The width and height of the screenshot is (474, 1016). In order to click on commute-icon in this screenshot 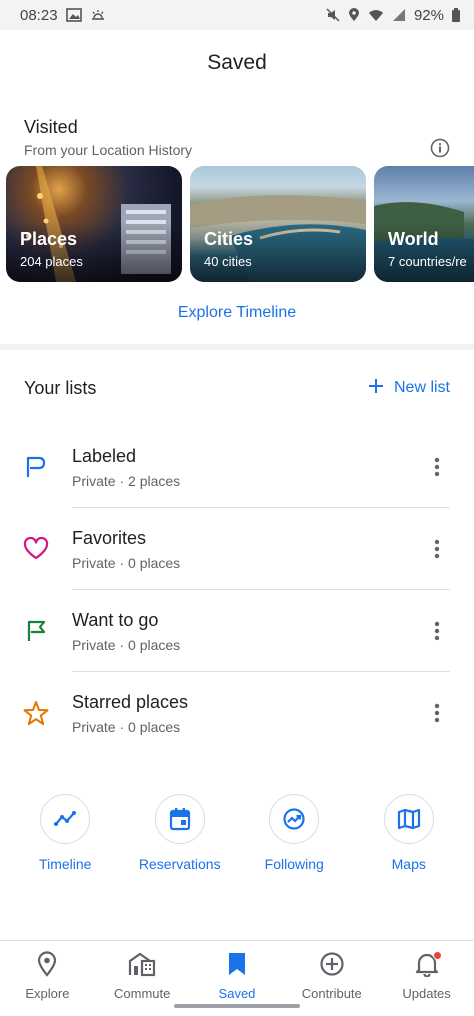, I will do `click(142, 966)`.